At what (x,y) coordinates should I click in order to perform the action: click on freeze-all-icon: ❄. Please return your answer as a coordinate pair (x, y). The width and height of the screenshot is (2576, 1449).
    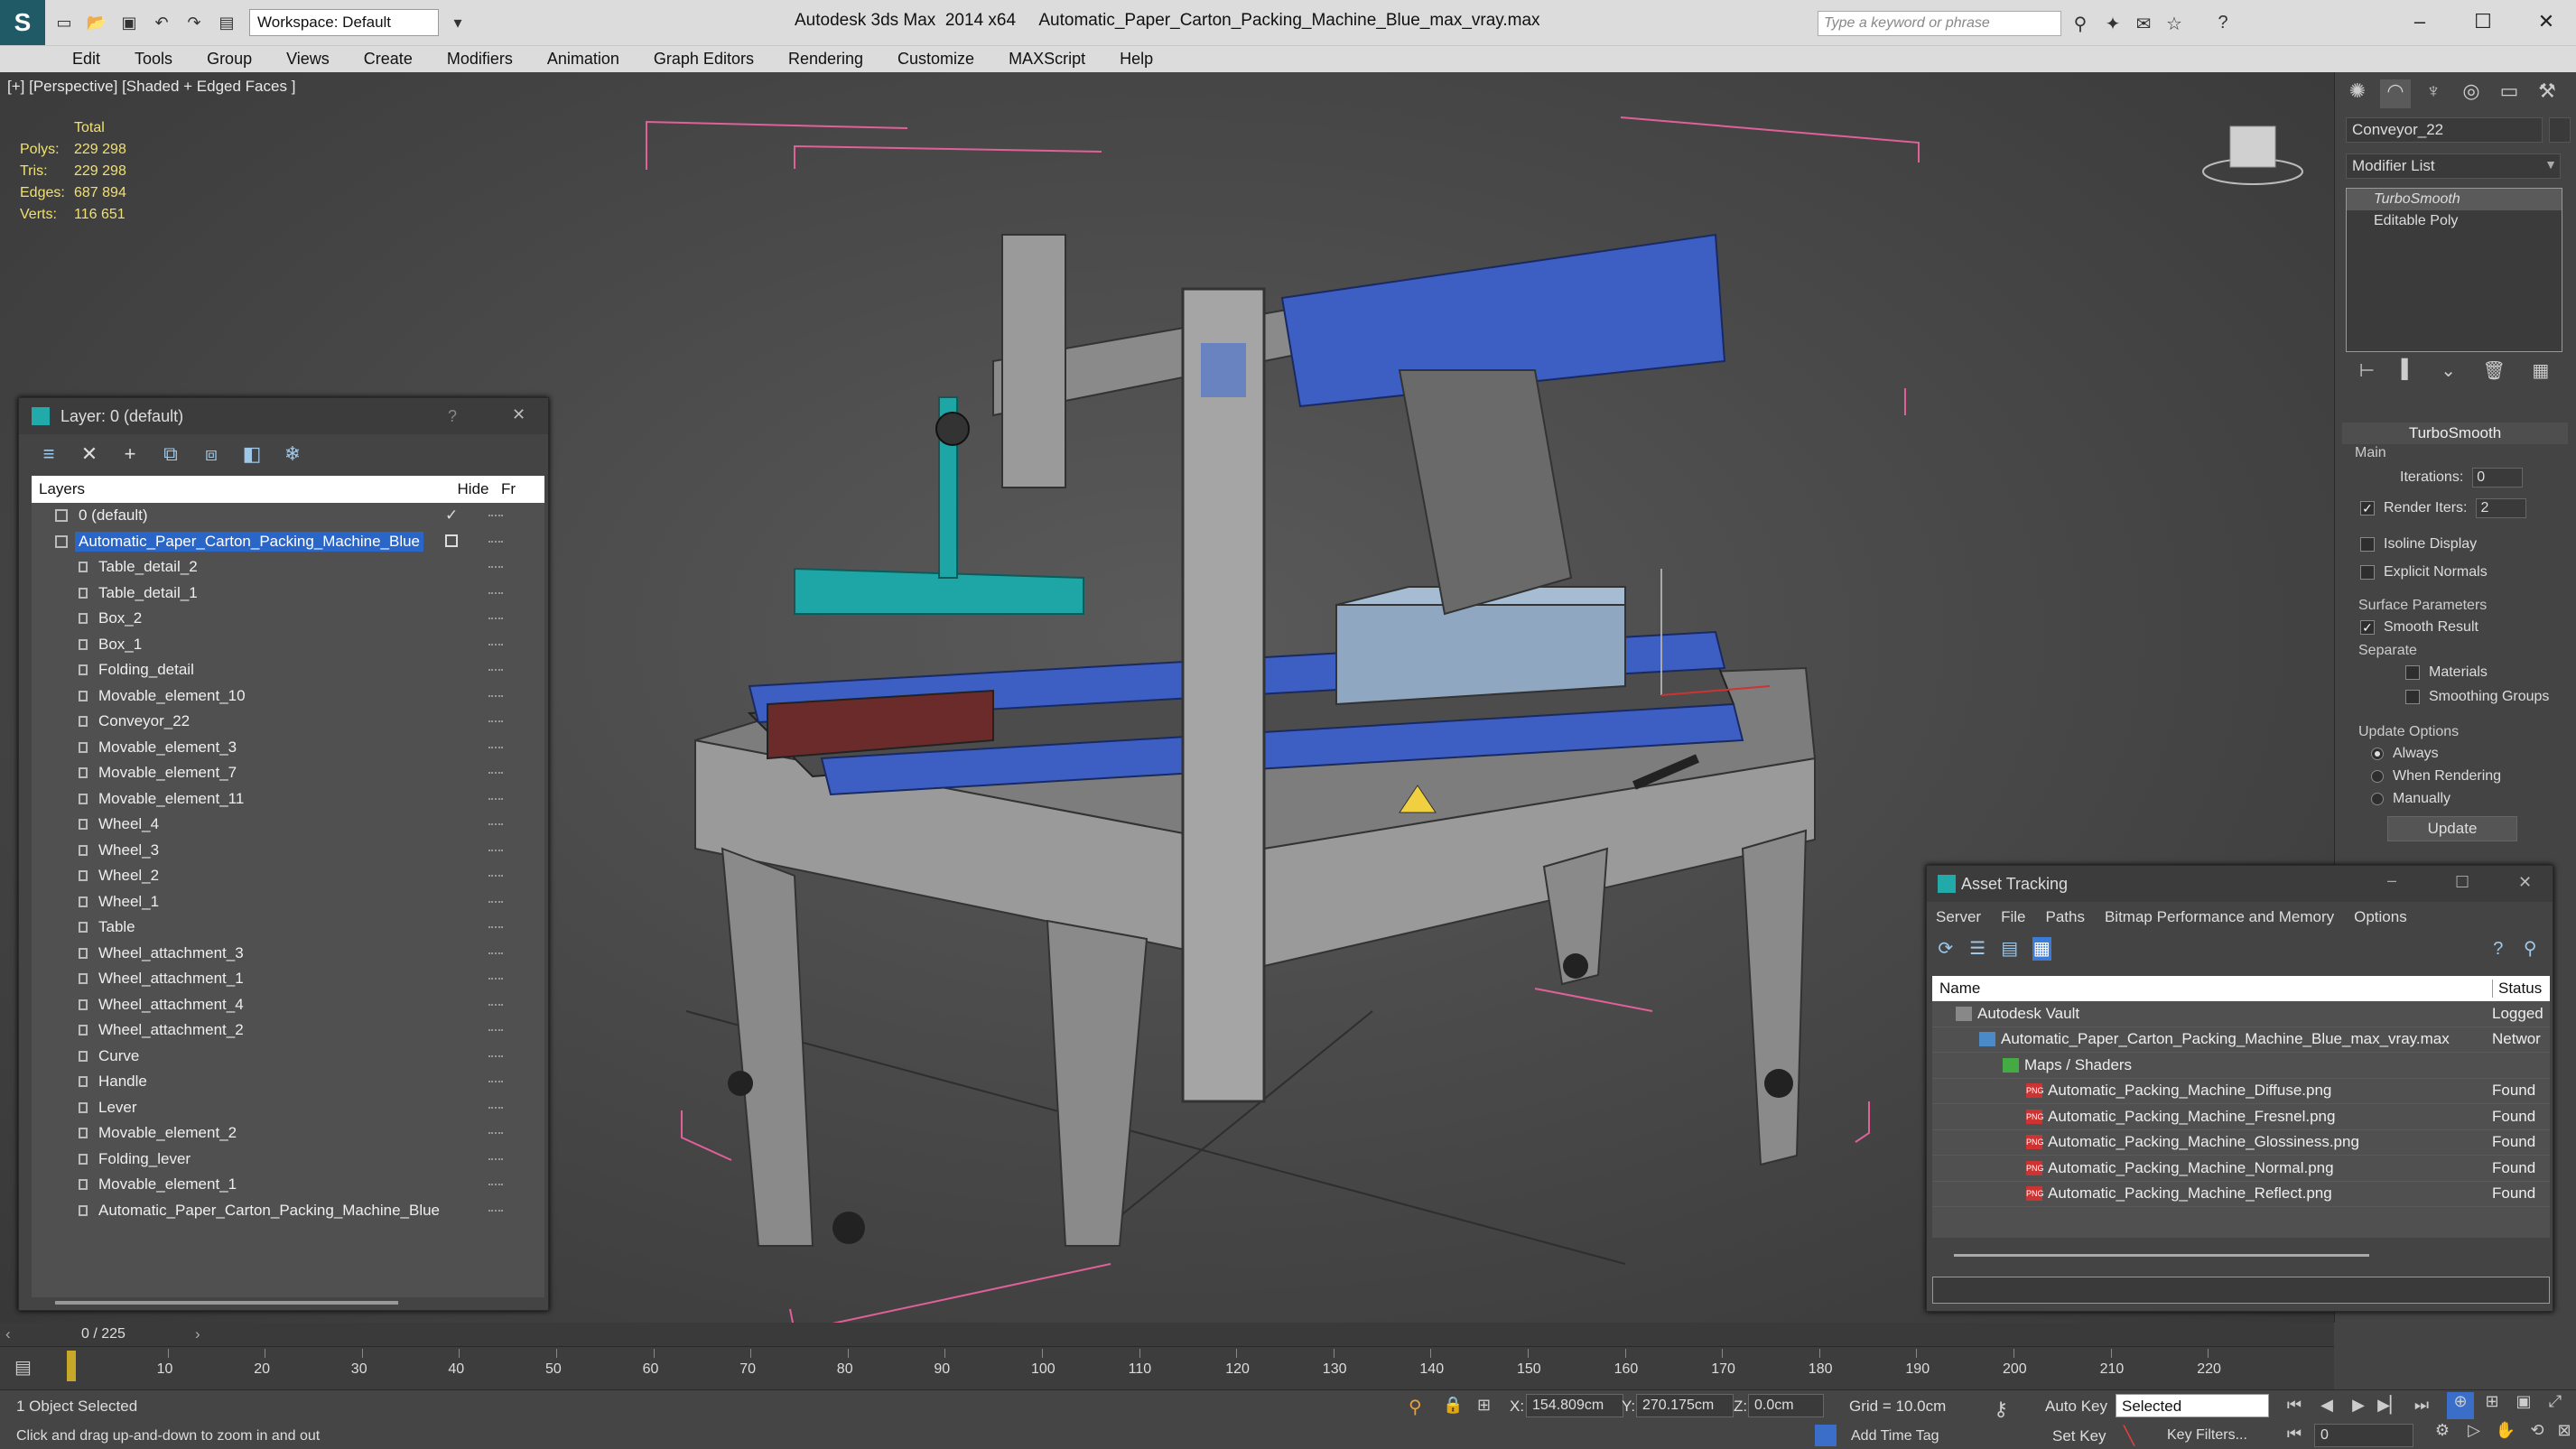
    Looking at the image, I should click on (292, 454).